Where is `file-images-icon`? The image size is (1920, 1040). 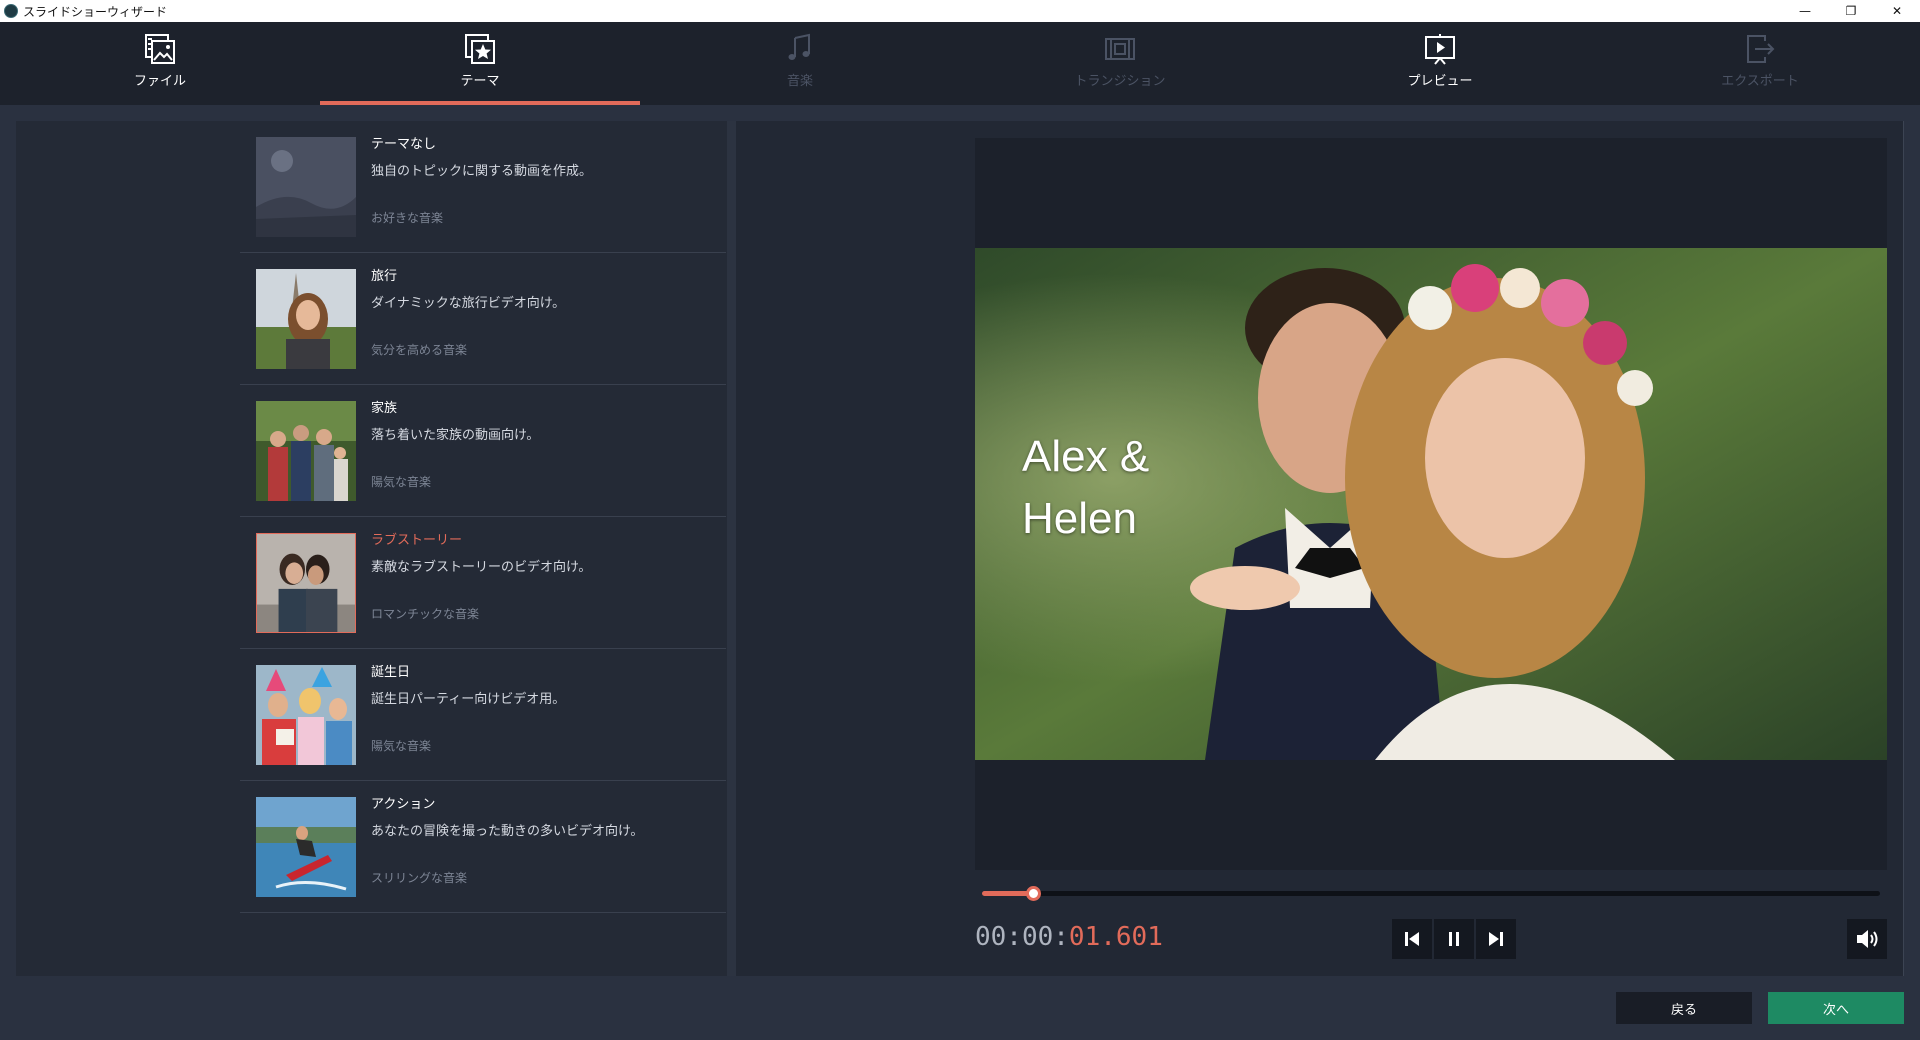
file-images-icon is located at coordinates (160, 49).